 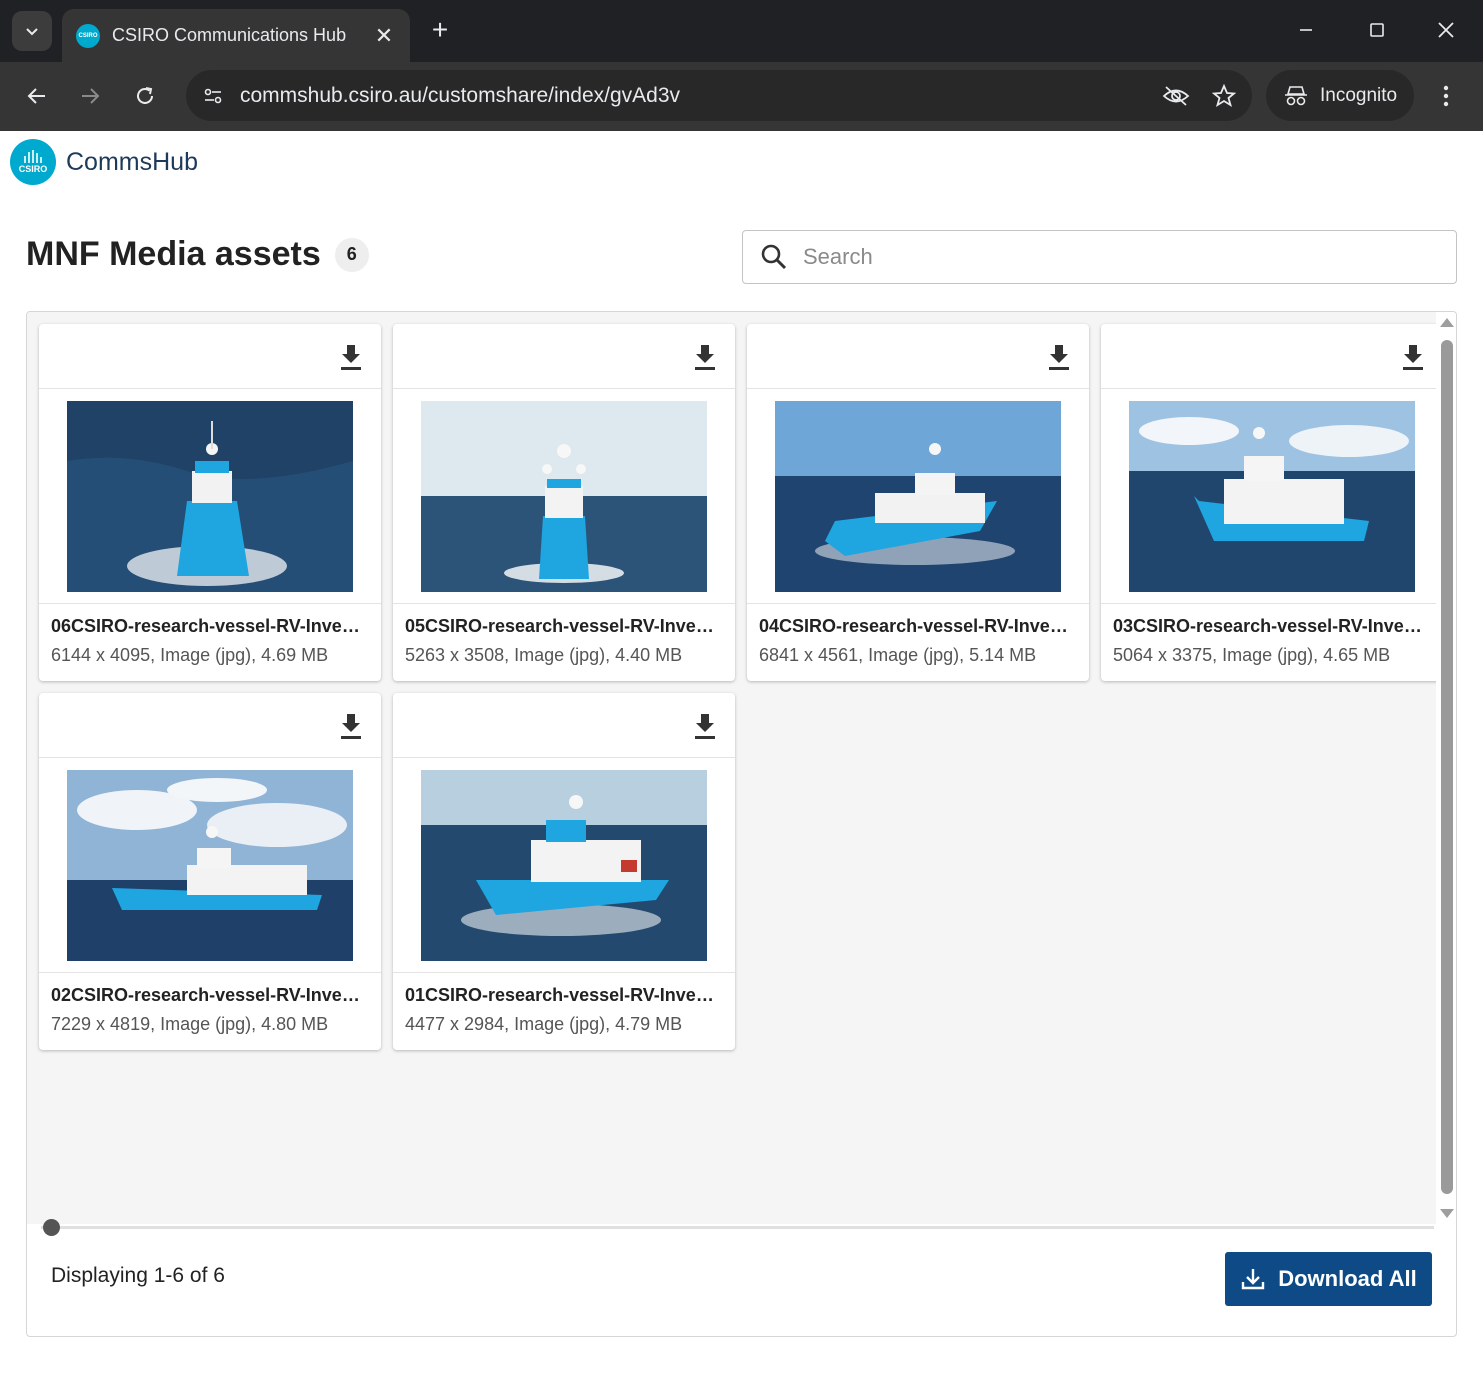 What do you see at coordinates (544, 655) in the screenshot?
I see `asset-meta: 5263 x 3508, Image (jpg), 4.40 MB` at bounding box center [544, 655].